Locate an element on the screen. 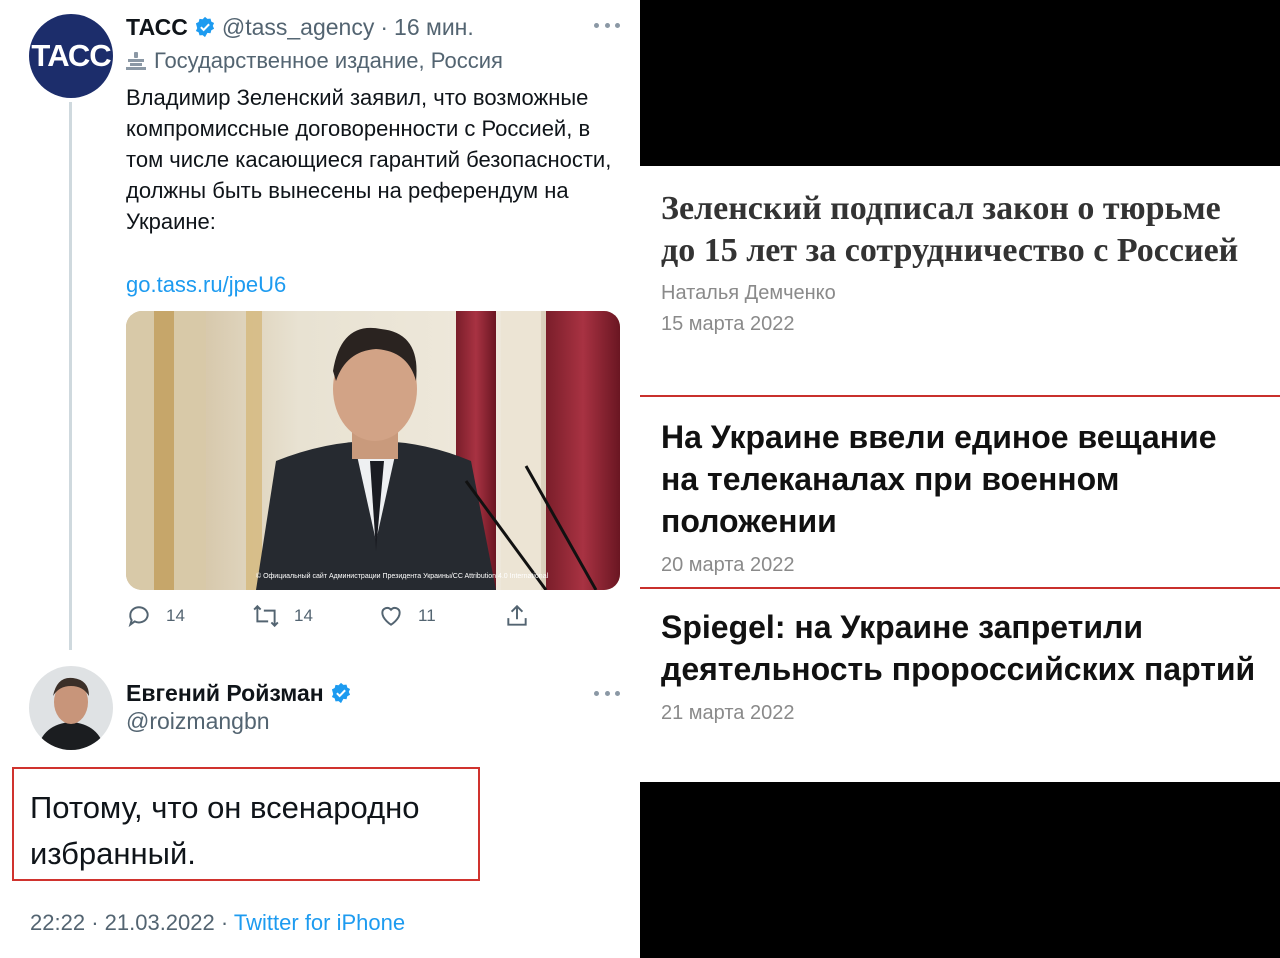  tweet1-handle: @tass_agency is located at coordinates (298, 27).